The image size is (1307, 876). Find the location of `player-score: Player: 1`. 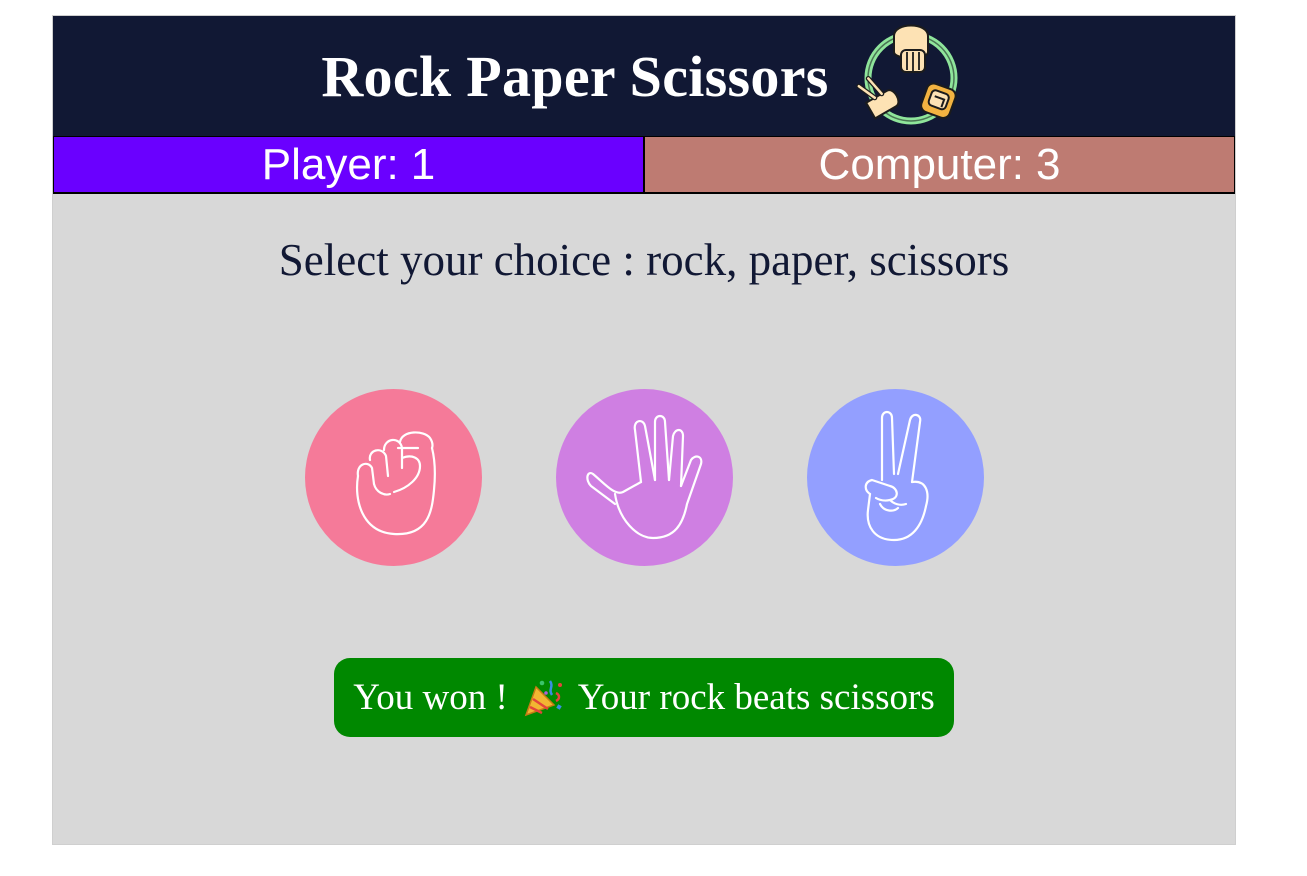

player-score: Player: 1 is located at coordinates (349, 164).